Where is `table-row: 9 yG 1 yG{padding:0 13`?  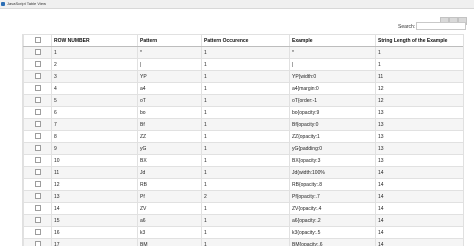
table-row: 9 yG 1 yG{padding:0 13 is located at coordinates (243, 148).